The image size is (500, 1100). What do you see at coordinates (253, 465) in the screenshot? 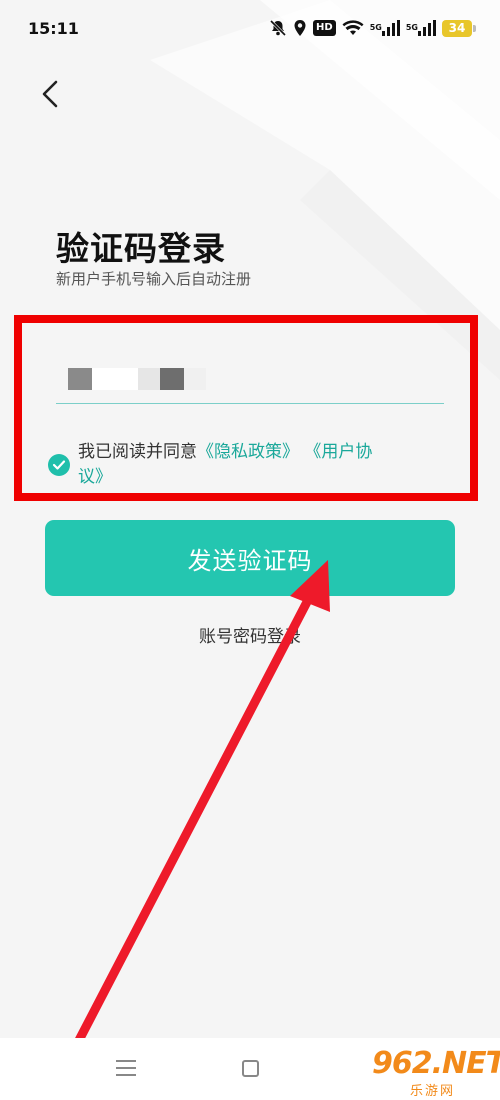
I see `agreement-text: 我已阅读并同意《隐私政策》 《用户协议》` at bounding box center [253, 465].